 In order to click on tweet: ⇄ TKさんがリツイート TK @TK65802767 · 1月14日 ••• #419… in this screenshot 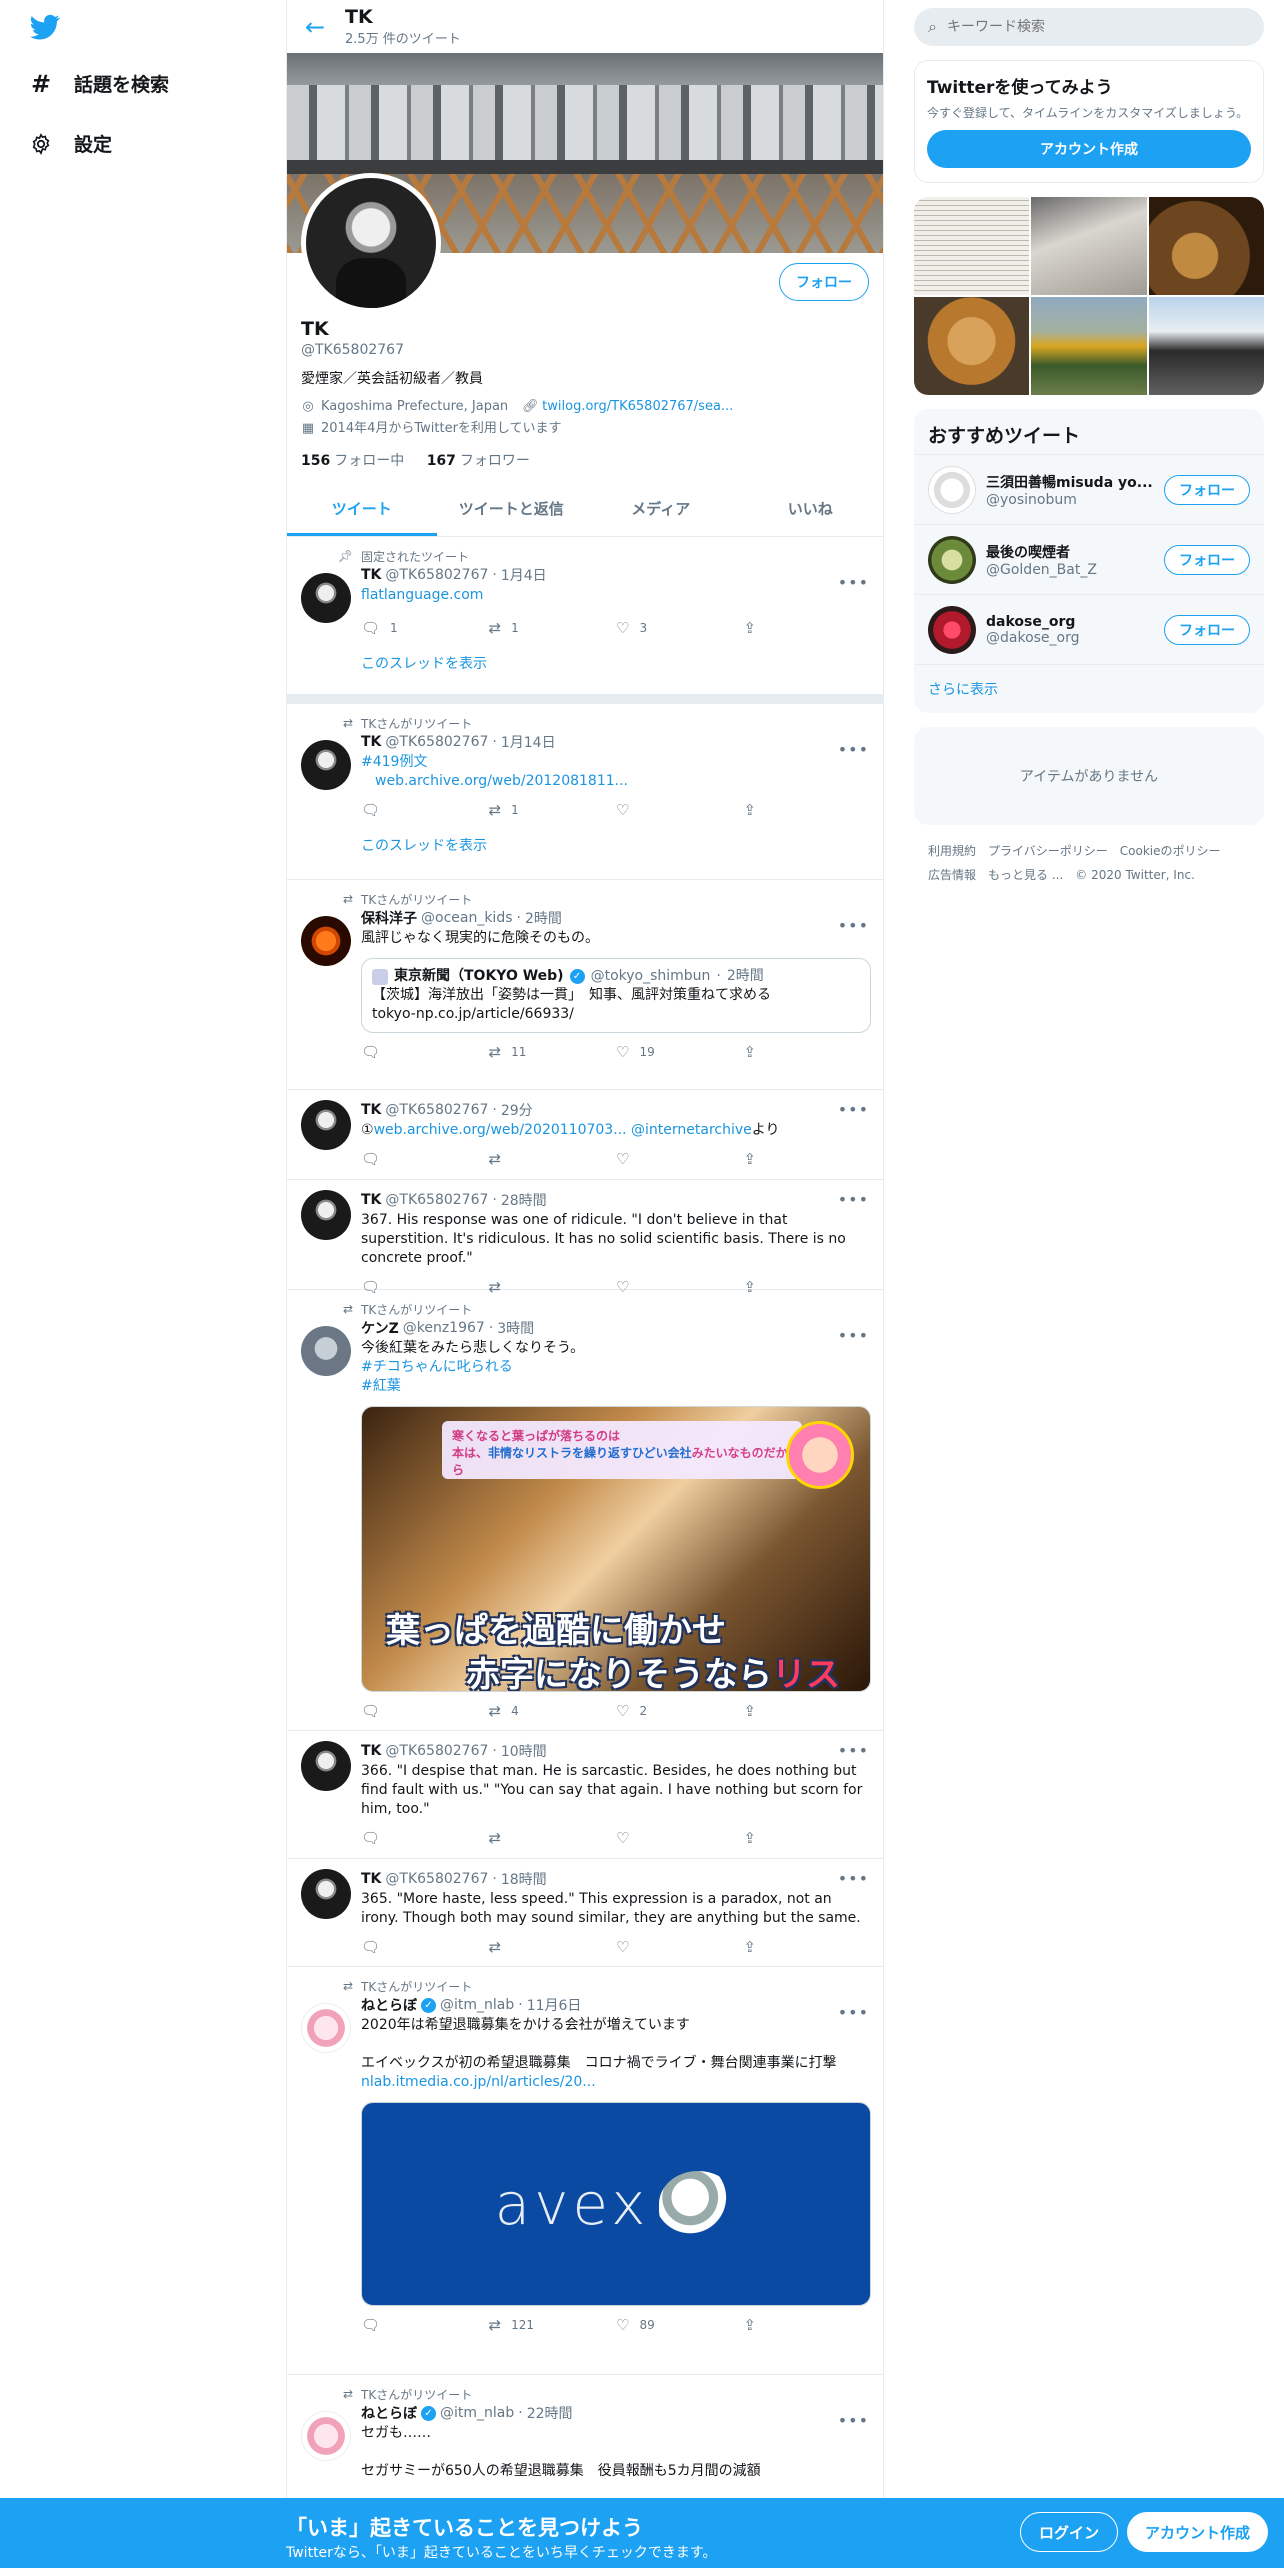, I will do `click(585, 792)`.